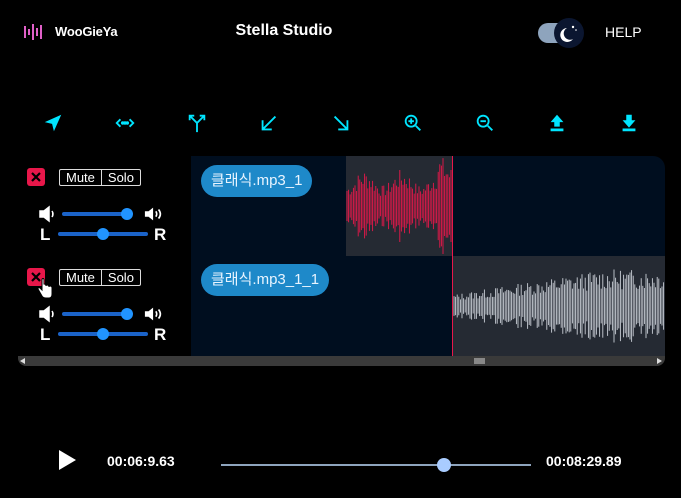 Image resolution: width=681 pixels, height=498 pixels. I want to click on remove-track-button, so click(36, 177).